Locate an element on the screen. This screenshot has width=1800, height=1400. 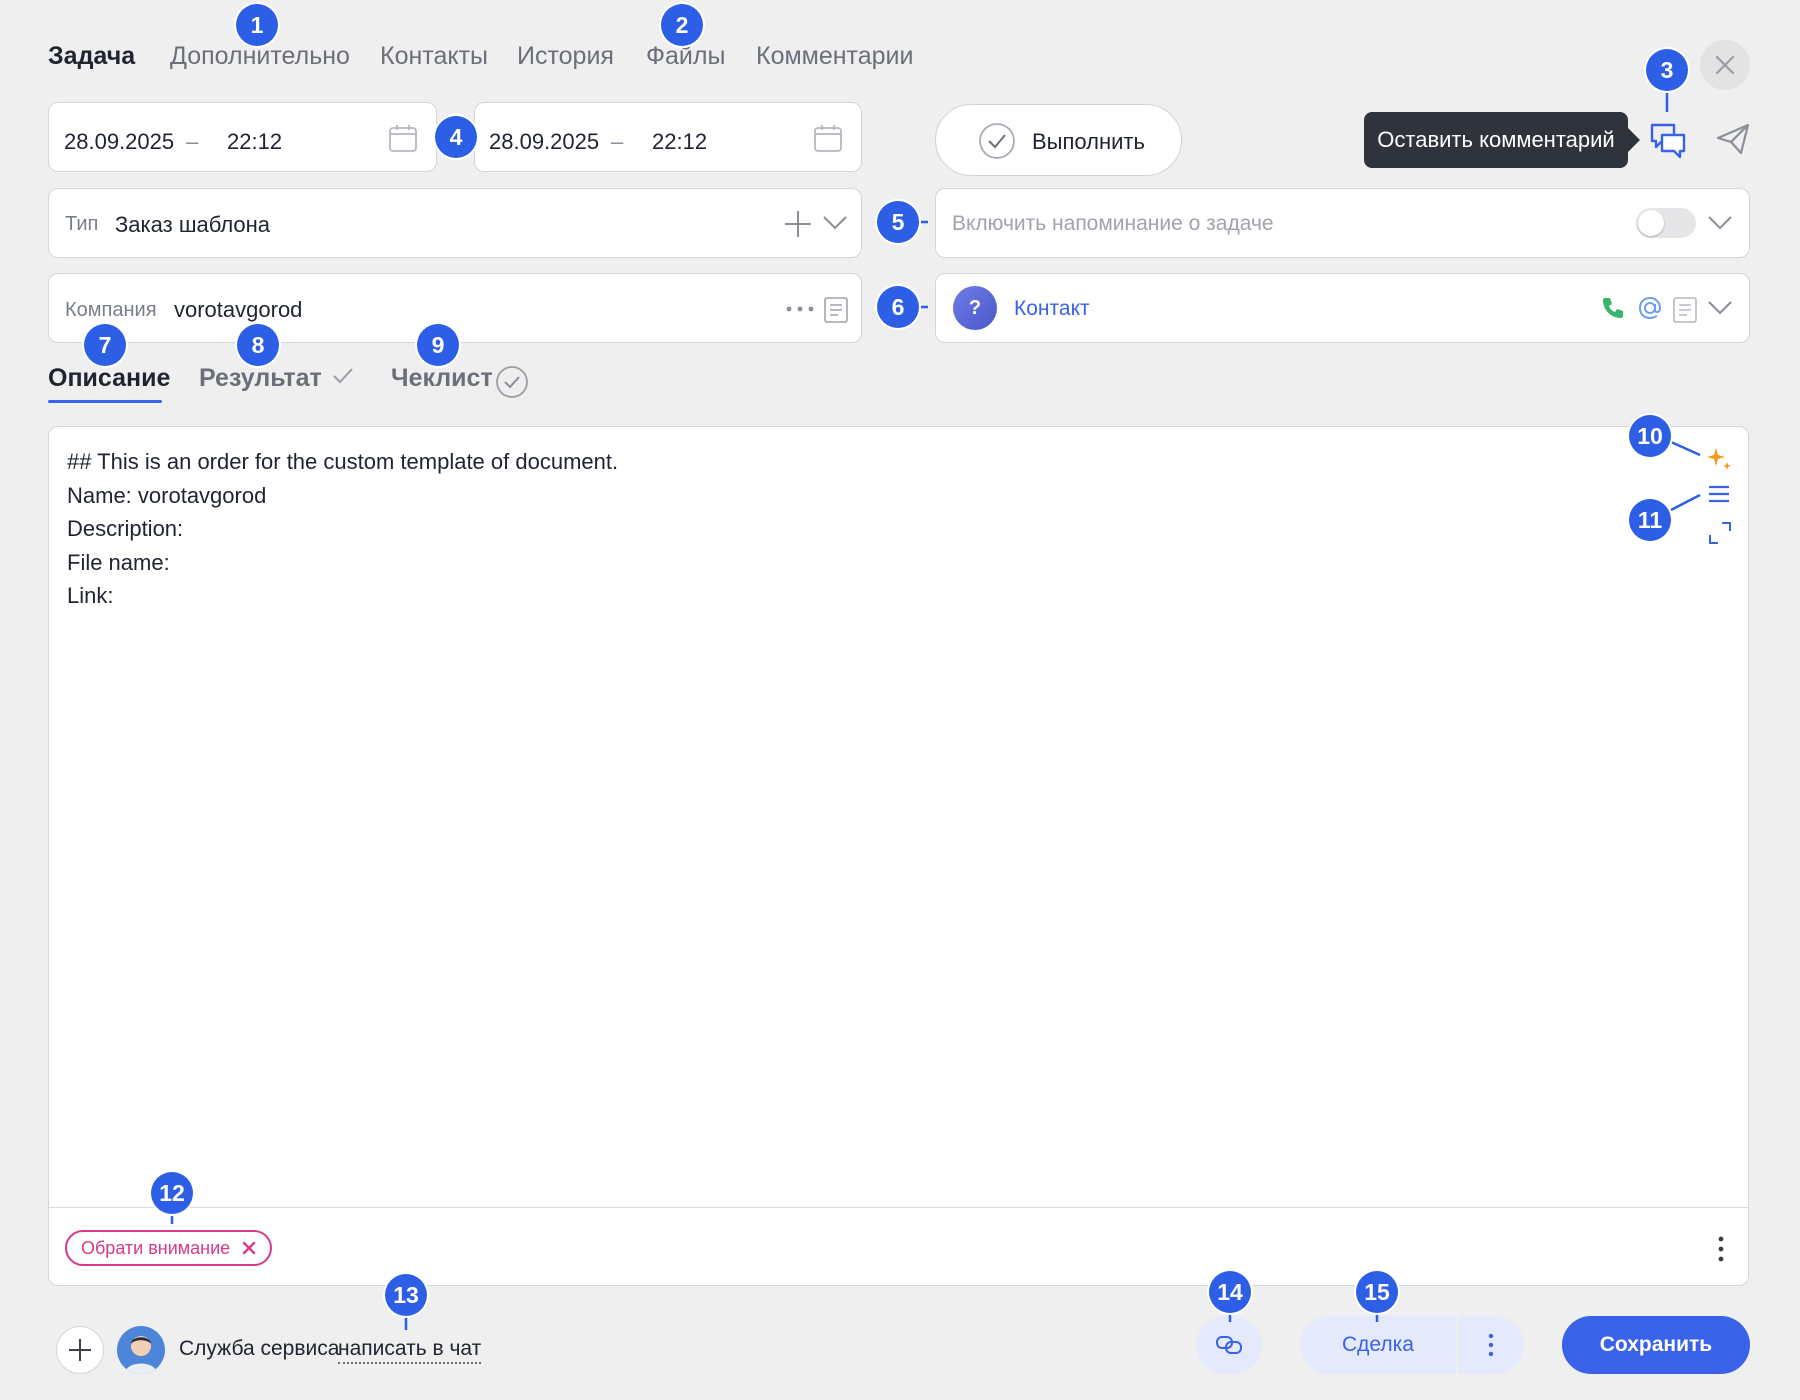
marker-1: 1 is located at coordinates (257, 25).